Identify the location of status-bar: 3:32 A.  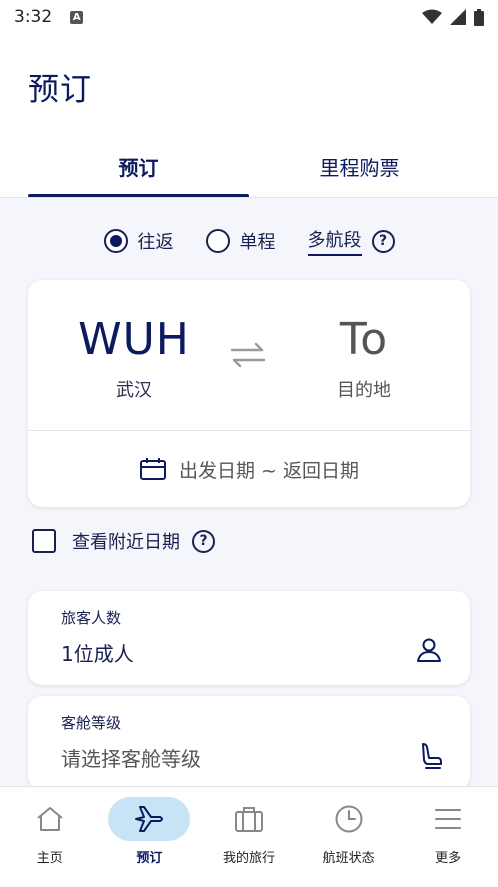
(249, 17).